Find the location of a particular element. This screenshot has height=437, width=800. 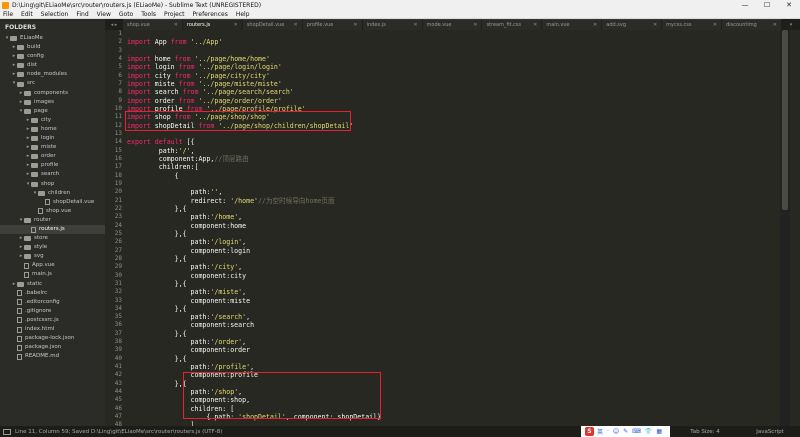

tree-folder-item: ▸ search is located at coordinates (52, 174).